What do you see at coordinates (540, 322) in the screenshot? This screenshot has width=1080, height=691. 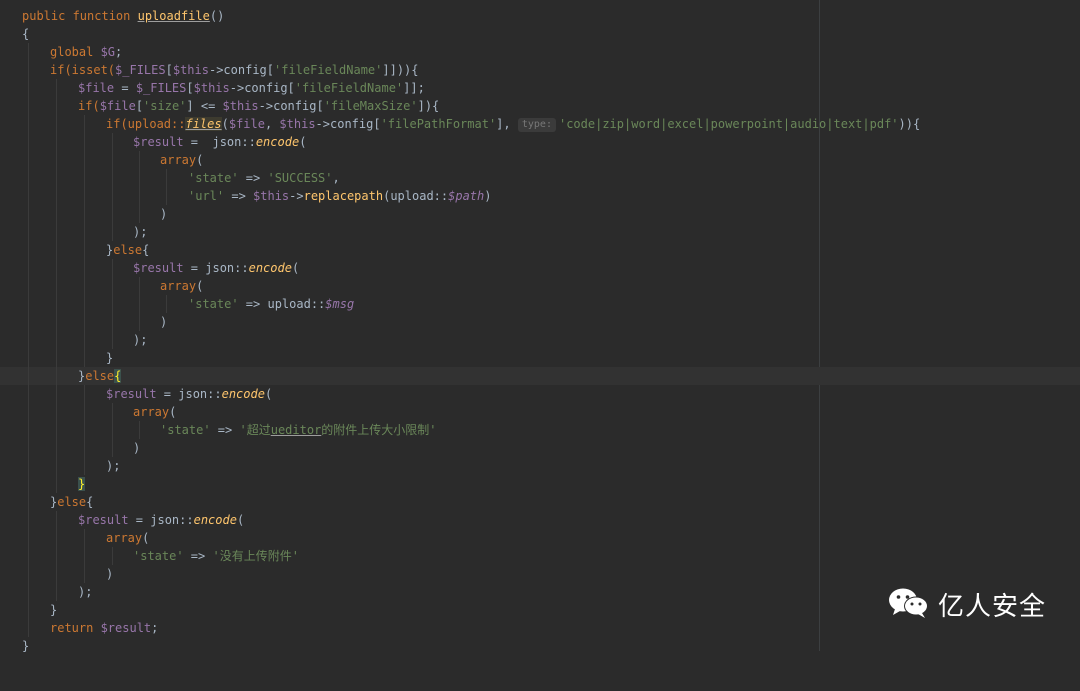 I see `code-line-18: )` at bounding box center [540, 322].